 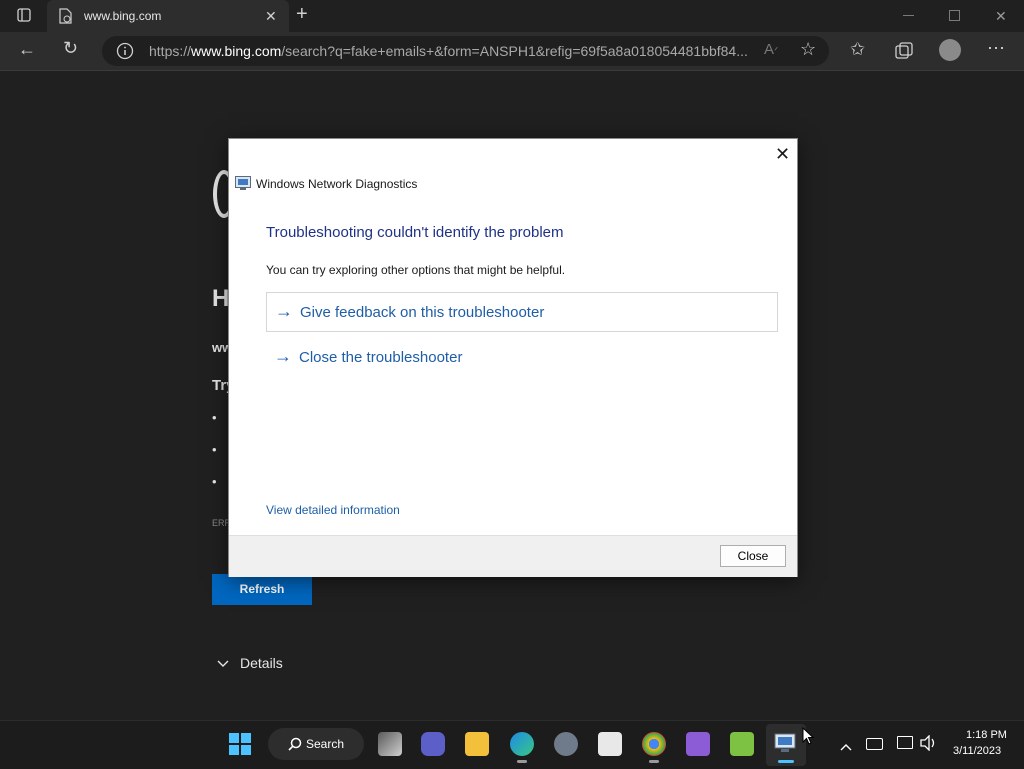 I want to click on network-diagnostics-taskbar-icon, so click(x=785, y=745).